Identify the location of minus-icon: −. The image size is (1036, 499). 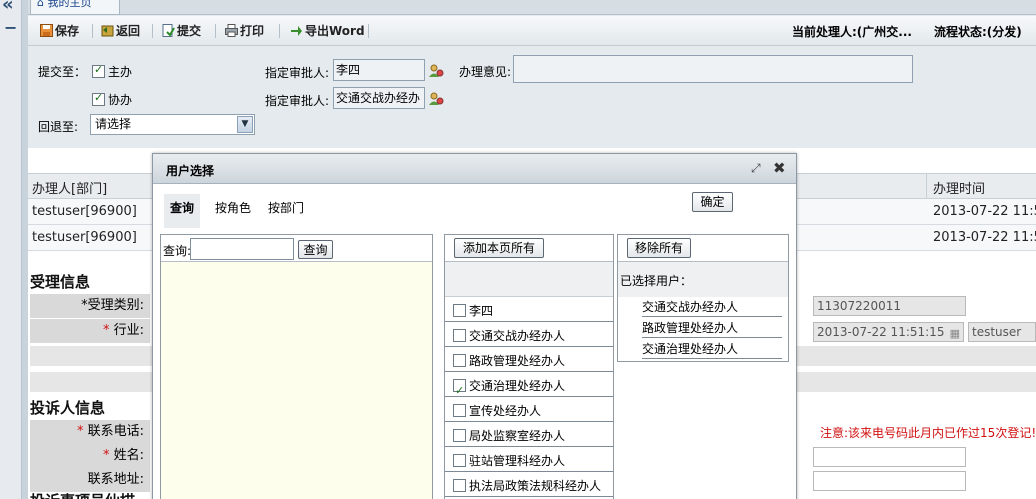
(10, 27).